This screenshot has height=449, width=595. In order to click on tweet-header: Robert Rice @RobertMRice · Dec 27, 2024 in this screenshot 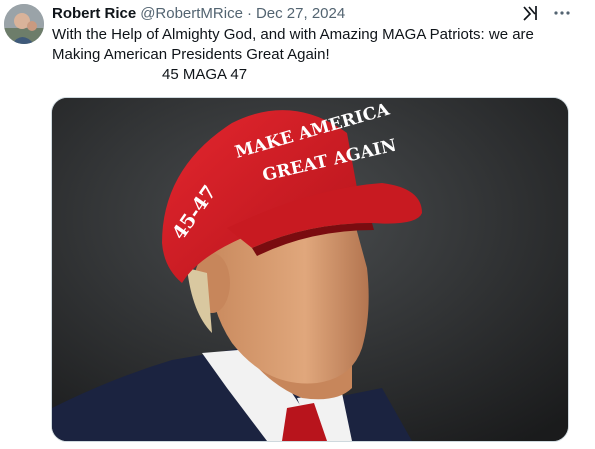, I will do `click(198, 13)`.